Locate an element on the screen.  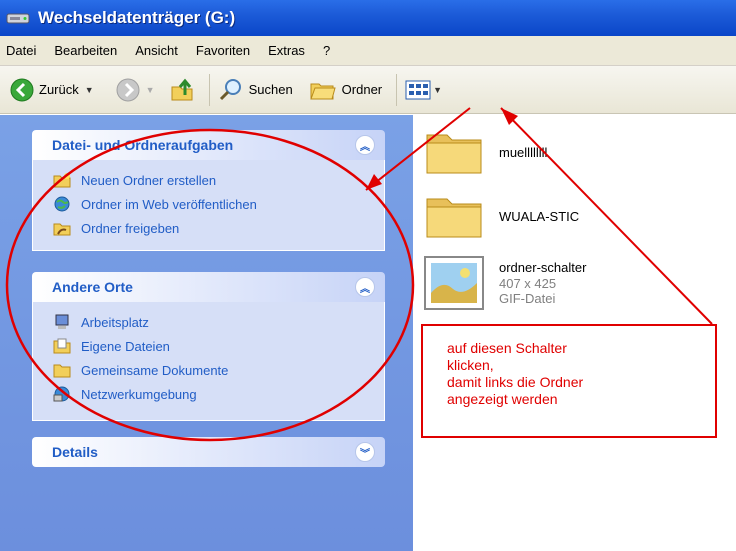
file-item: WUALA-STIC is located at coordinates (501, 216).